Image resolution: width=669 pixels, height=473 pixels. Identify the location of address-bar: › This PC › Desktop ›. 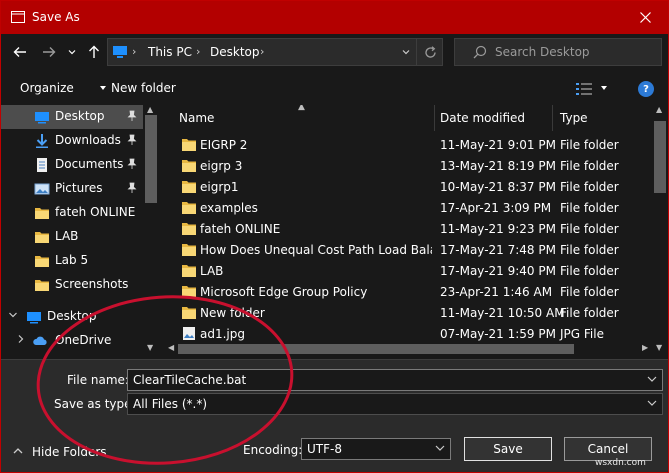
(275, 52).